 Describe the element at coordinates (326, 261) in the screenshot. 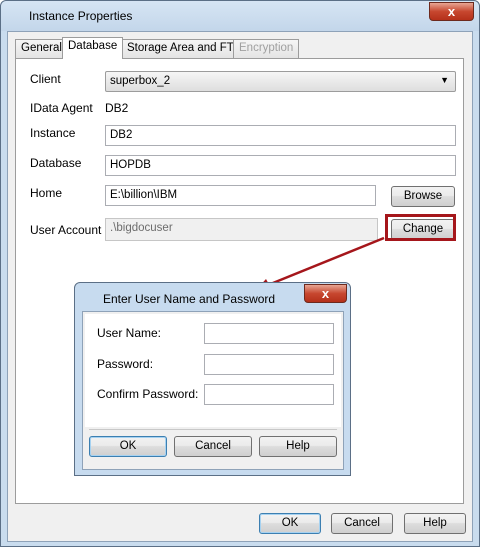

I see `callout-arrow-line` at that location.